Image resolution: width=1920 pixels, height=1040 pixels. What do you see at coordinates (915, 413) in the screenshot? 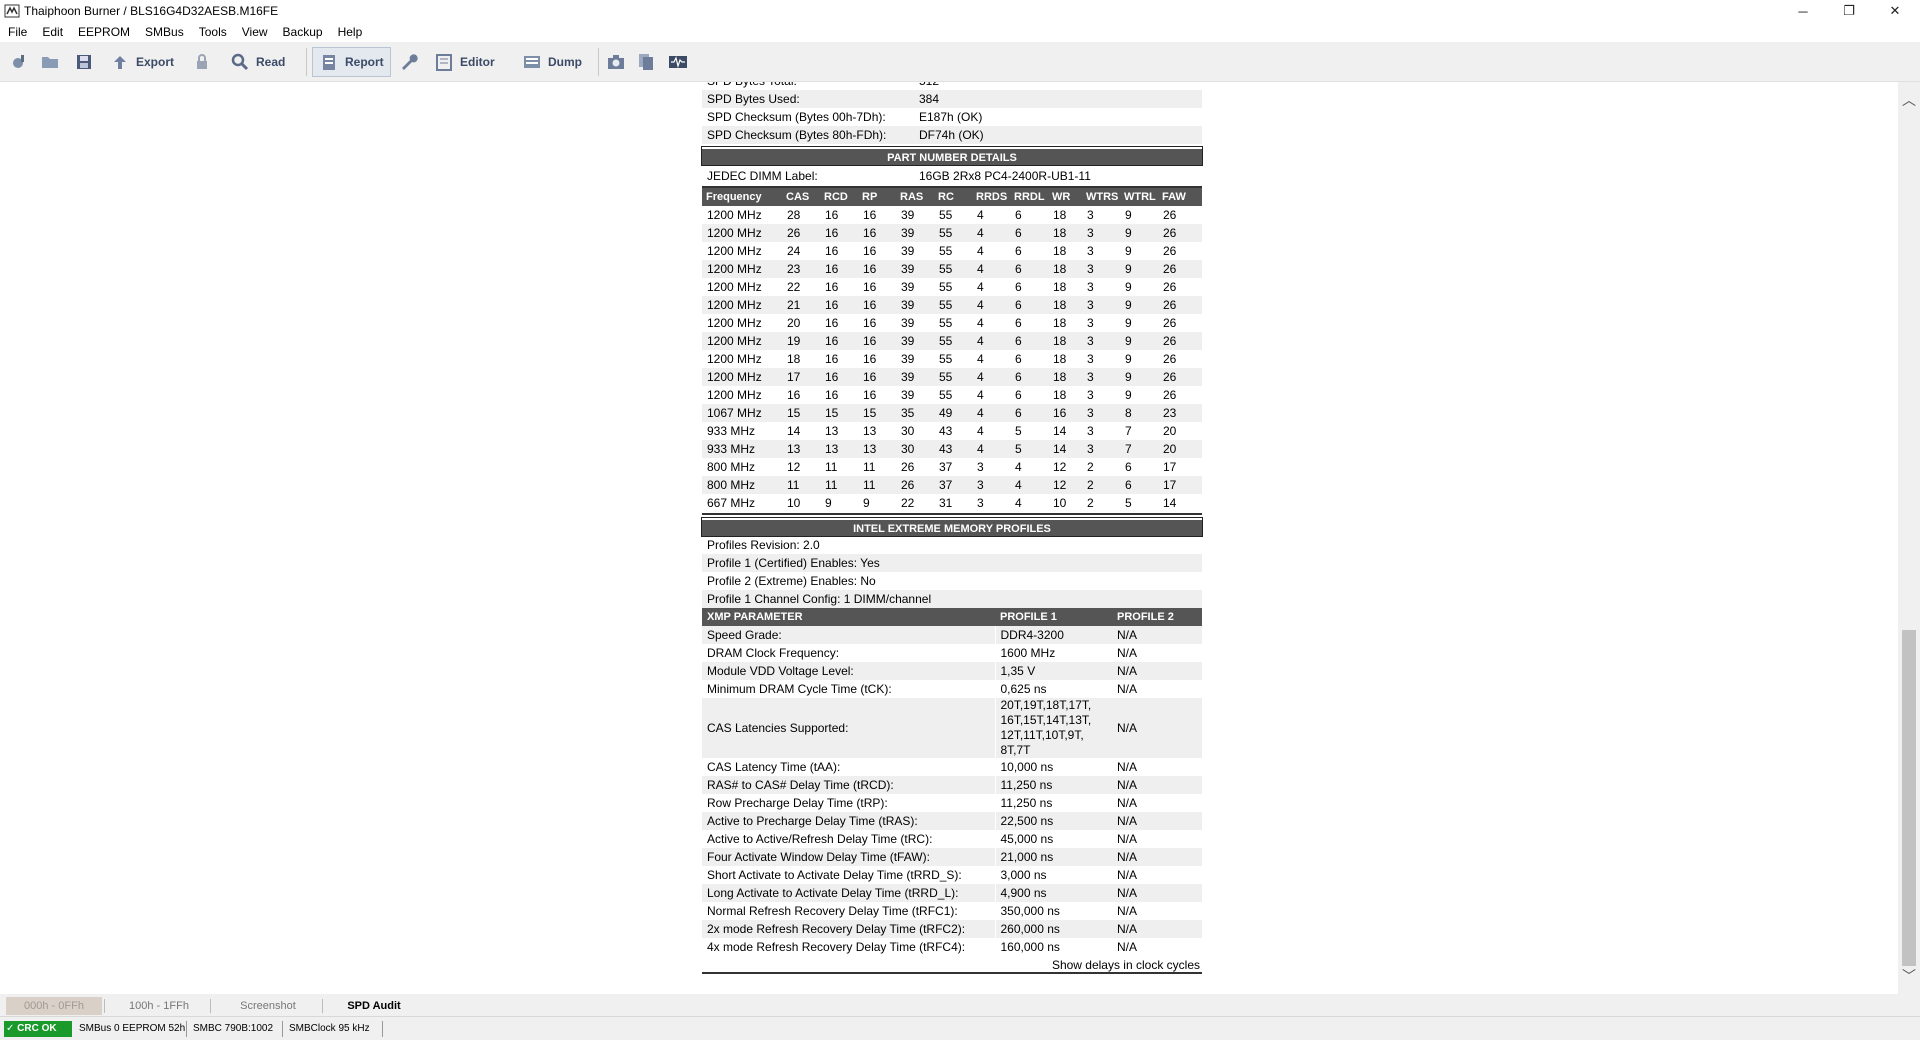
I see `timings-cell: 35` at bounding box center [915, 413].